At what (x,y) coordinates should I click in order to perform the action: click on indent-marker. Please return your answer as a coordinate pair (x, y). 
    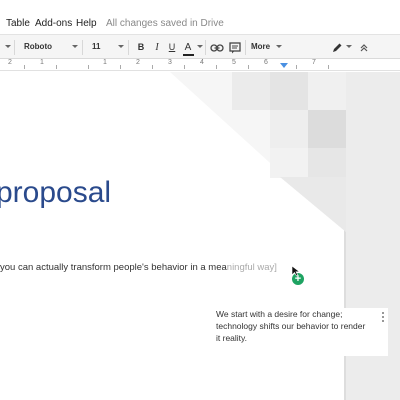
    Looking at the image, I should click on (284, 65).